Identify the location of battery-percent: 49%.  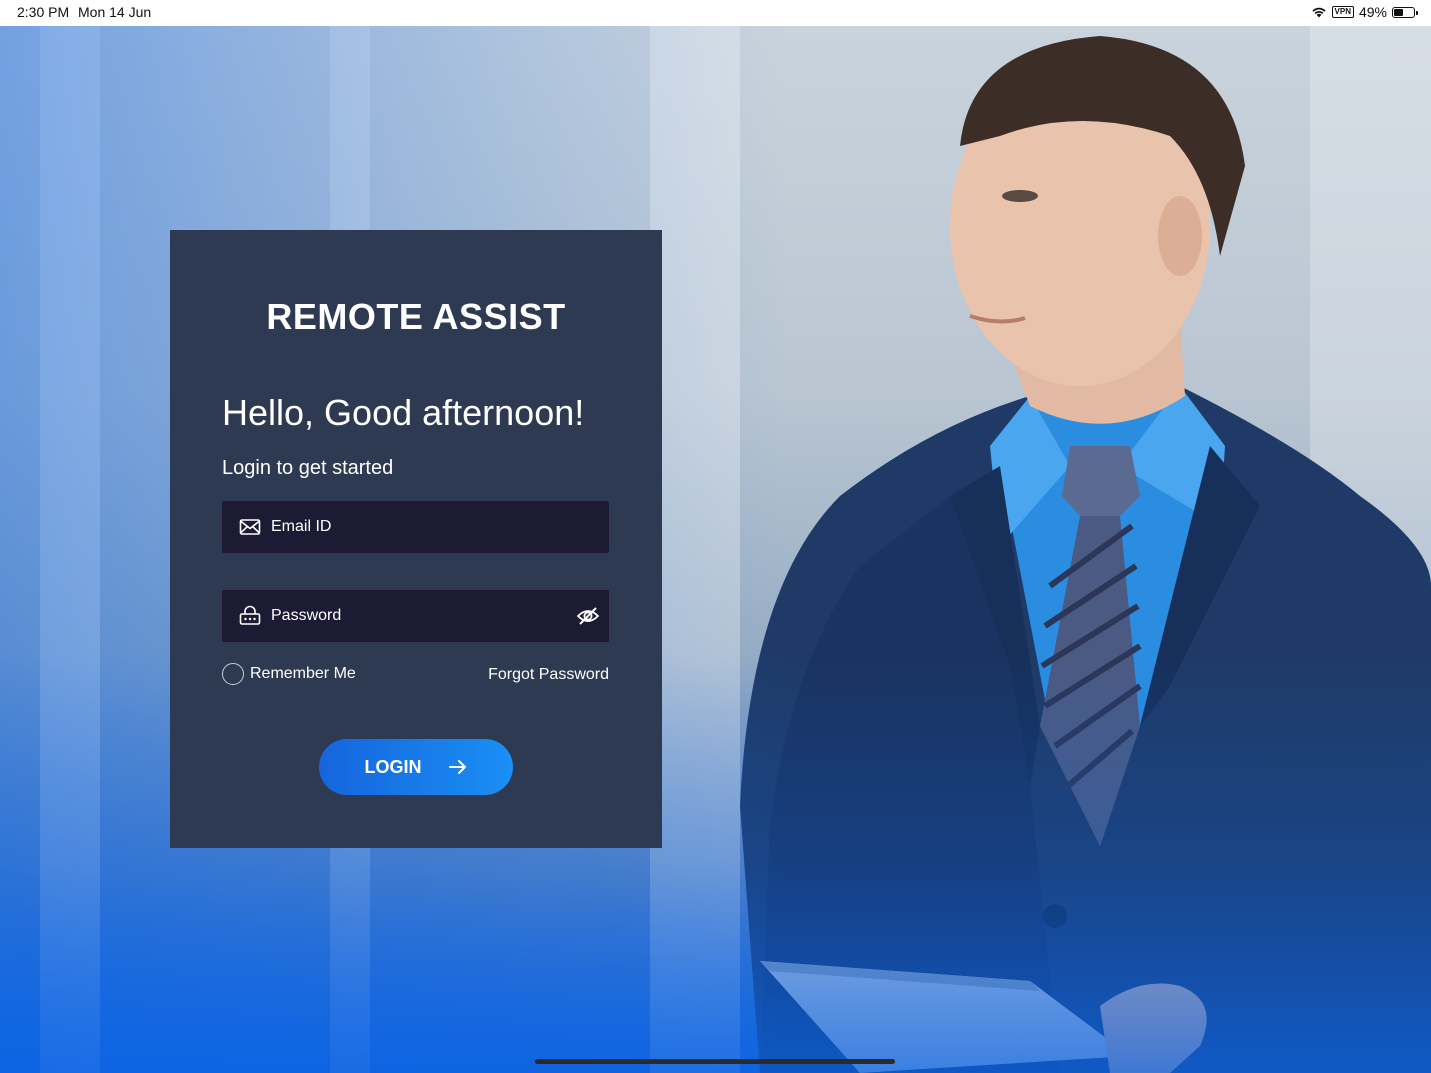
(1372, 12).